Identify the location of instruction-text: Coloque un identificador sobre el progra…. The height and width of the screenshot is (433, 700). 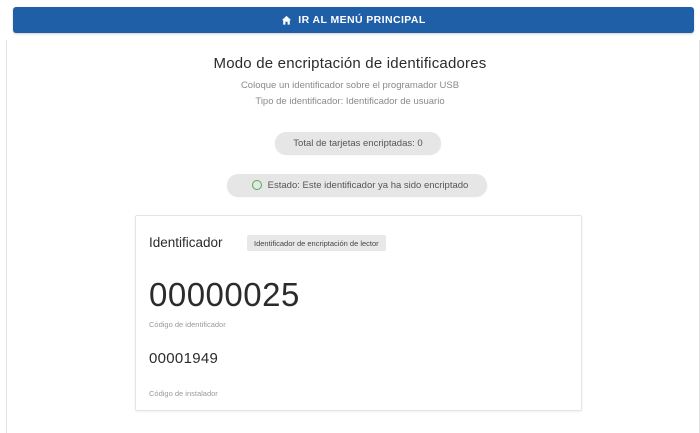
(350, 85).